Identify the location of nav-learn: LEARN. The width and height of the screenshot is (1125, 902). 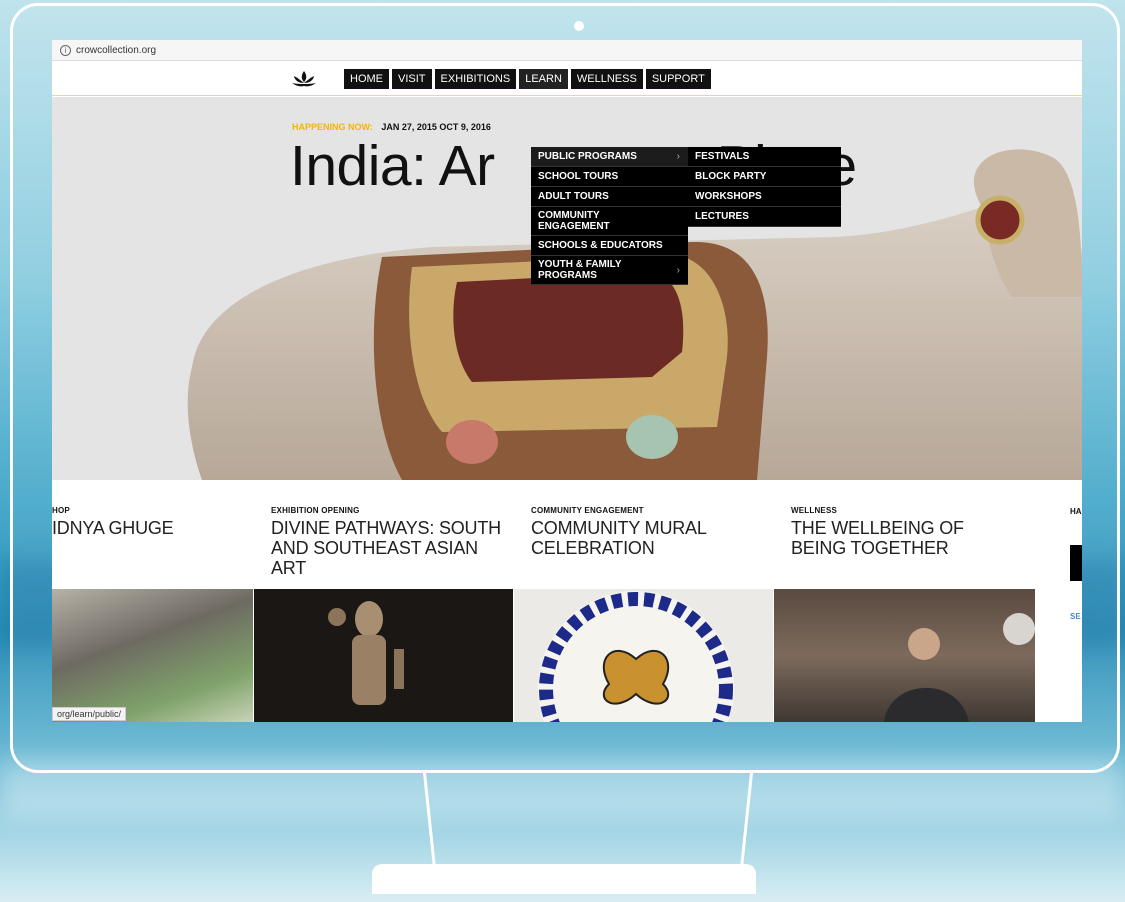
(543, 79).